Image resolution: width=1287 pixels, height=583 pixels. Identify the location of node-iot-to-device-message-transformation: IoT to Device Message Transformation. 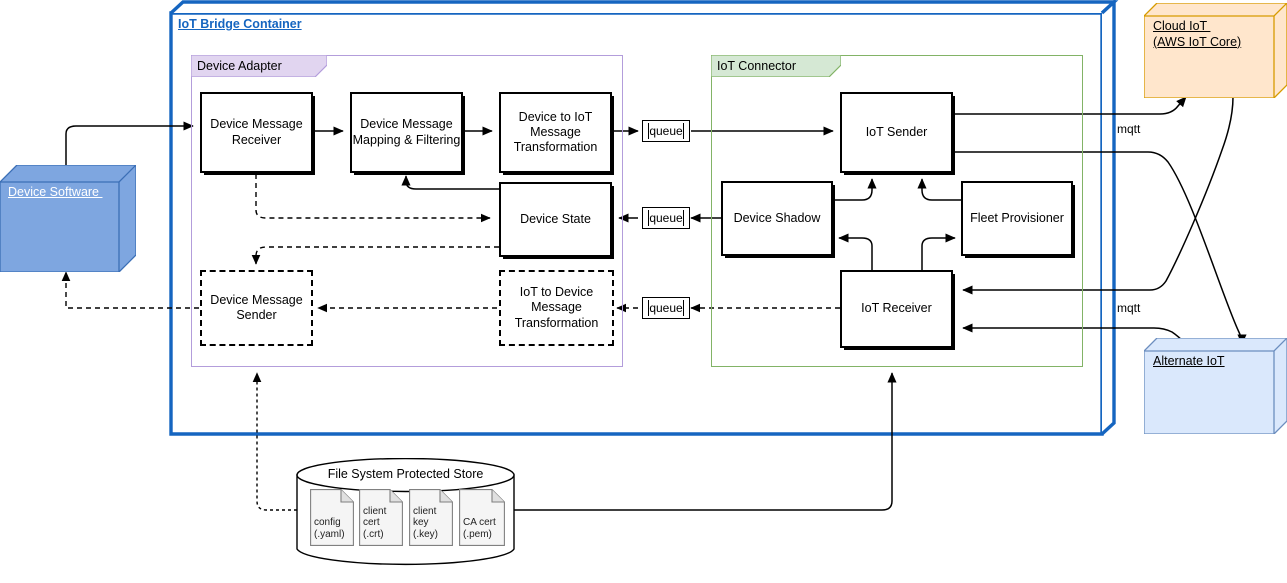
(556, 308).